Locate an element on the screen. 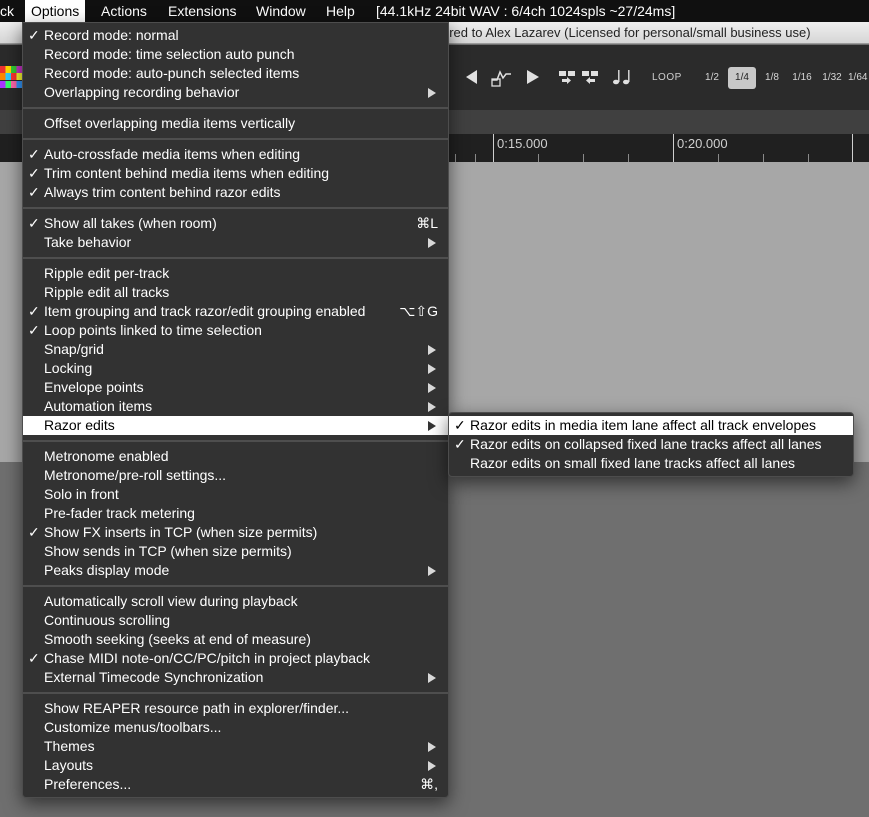 This screenshot has height=817, width=869. menu-item-label: Continuous scrolling is located at coordinates (107, 620).